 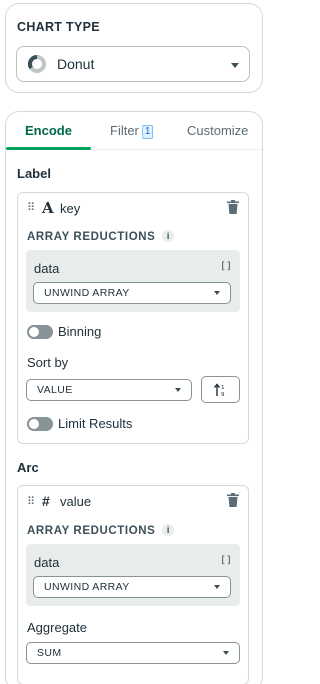 What do you see at coordinates (76, 64) in the screenshot?
I see `chart-type-value: Donut` at bounding box center [76, 64].